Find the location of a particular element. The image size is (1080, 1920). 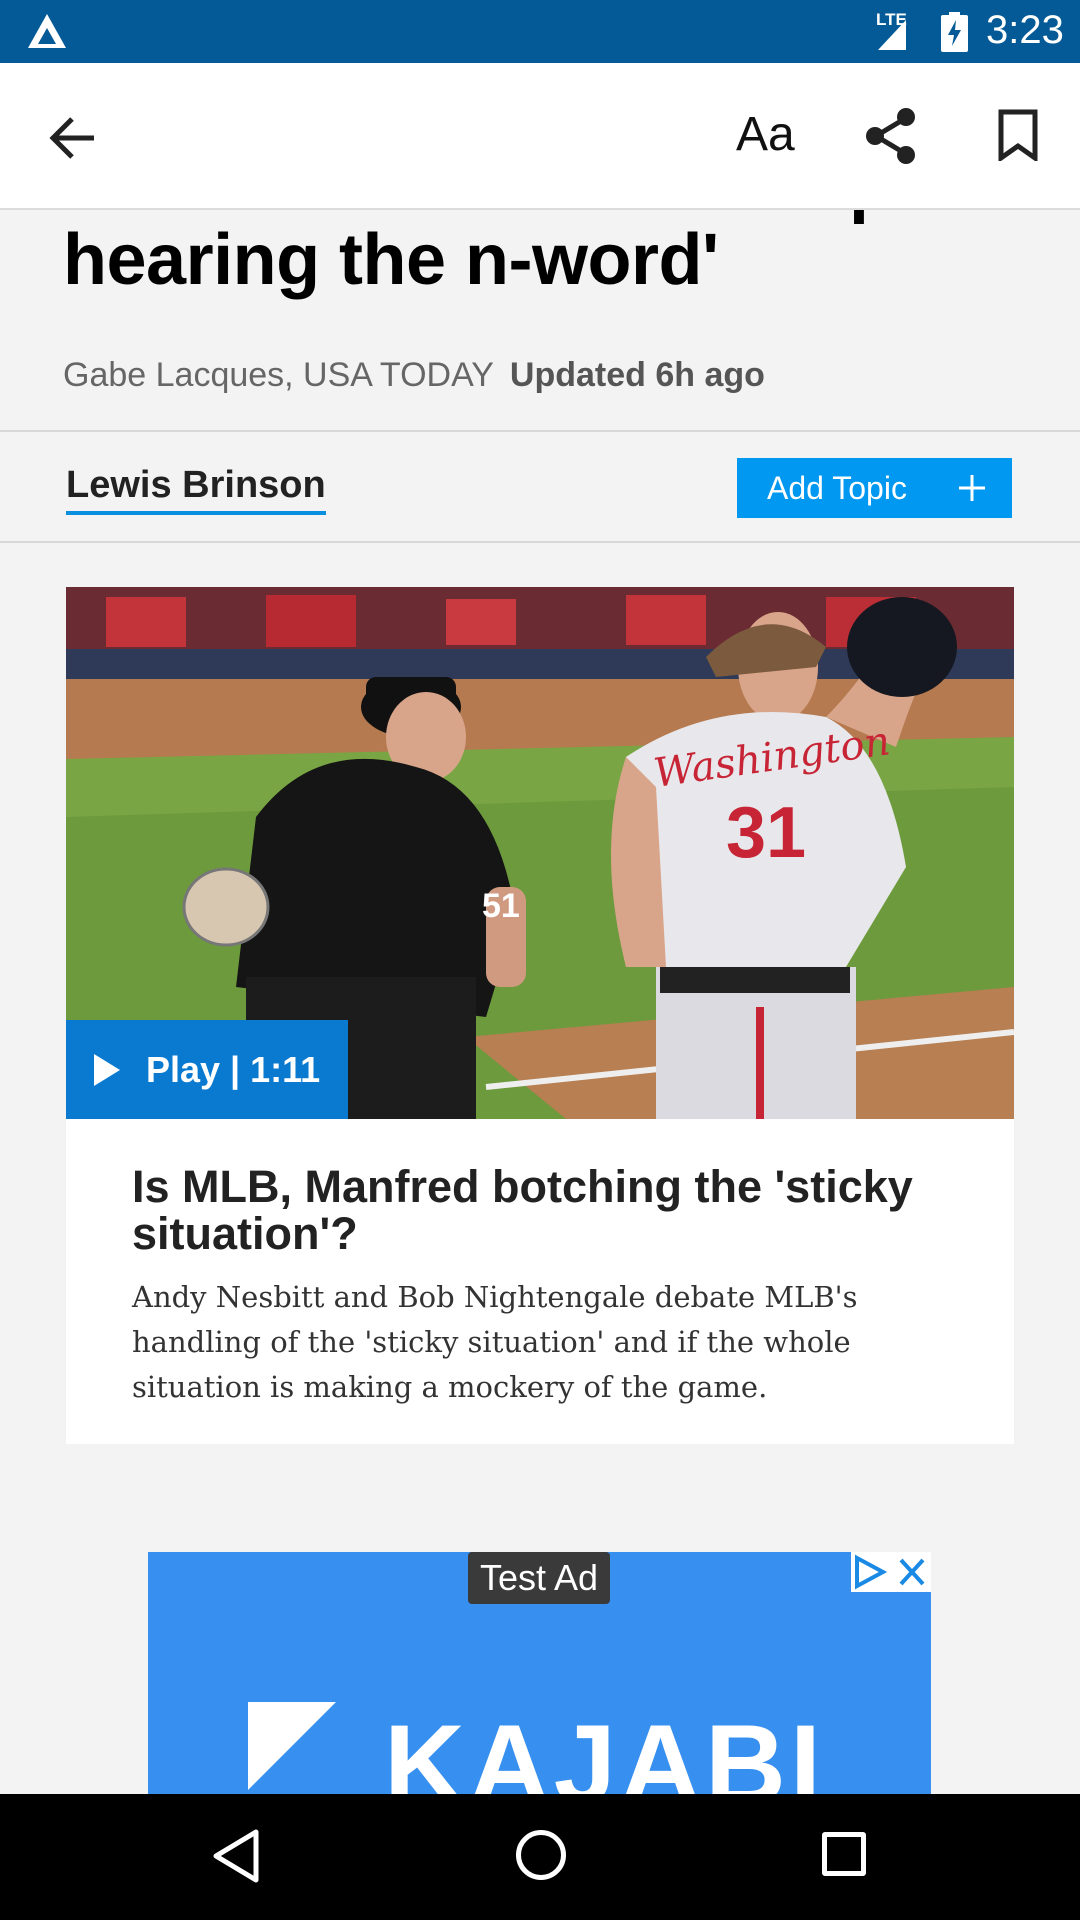

add-topic-label: Add Topic is located at coordinates (837, 487).